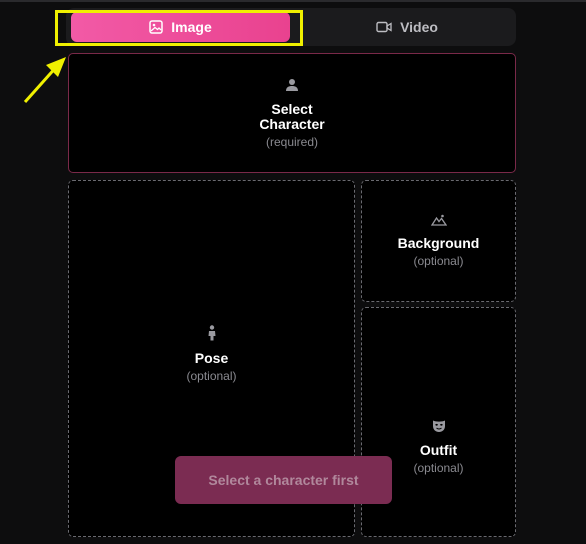  I want to click on landscape-icon, so click(438, 220).